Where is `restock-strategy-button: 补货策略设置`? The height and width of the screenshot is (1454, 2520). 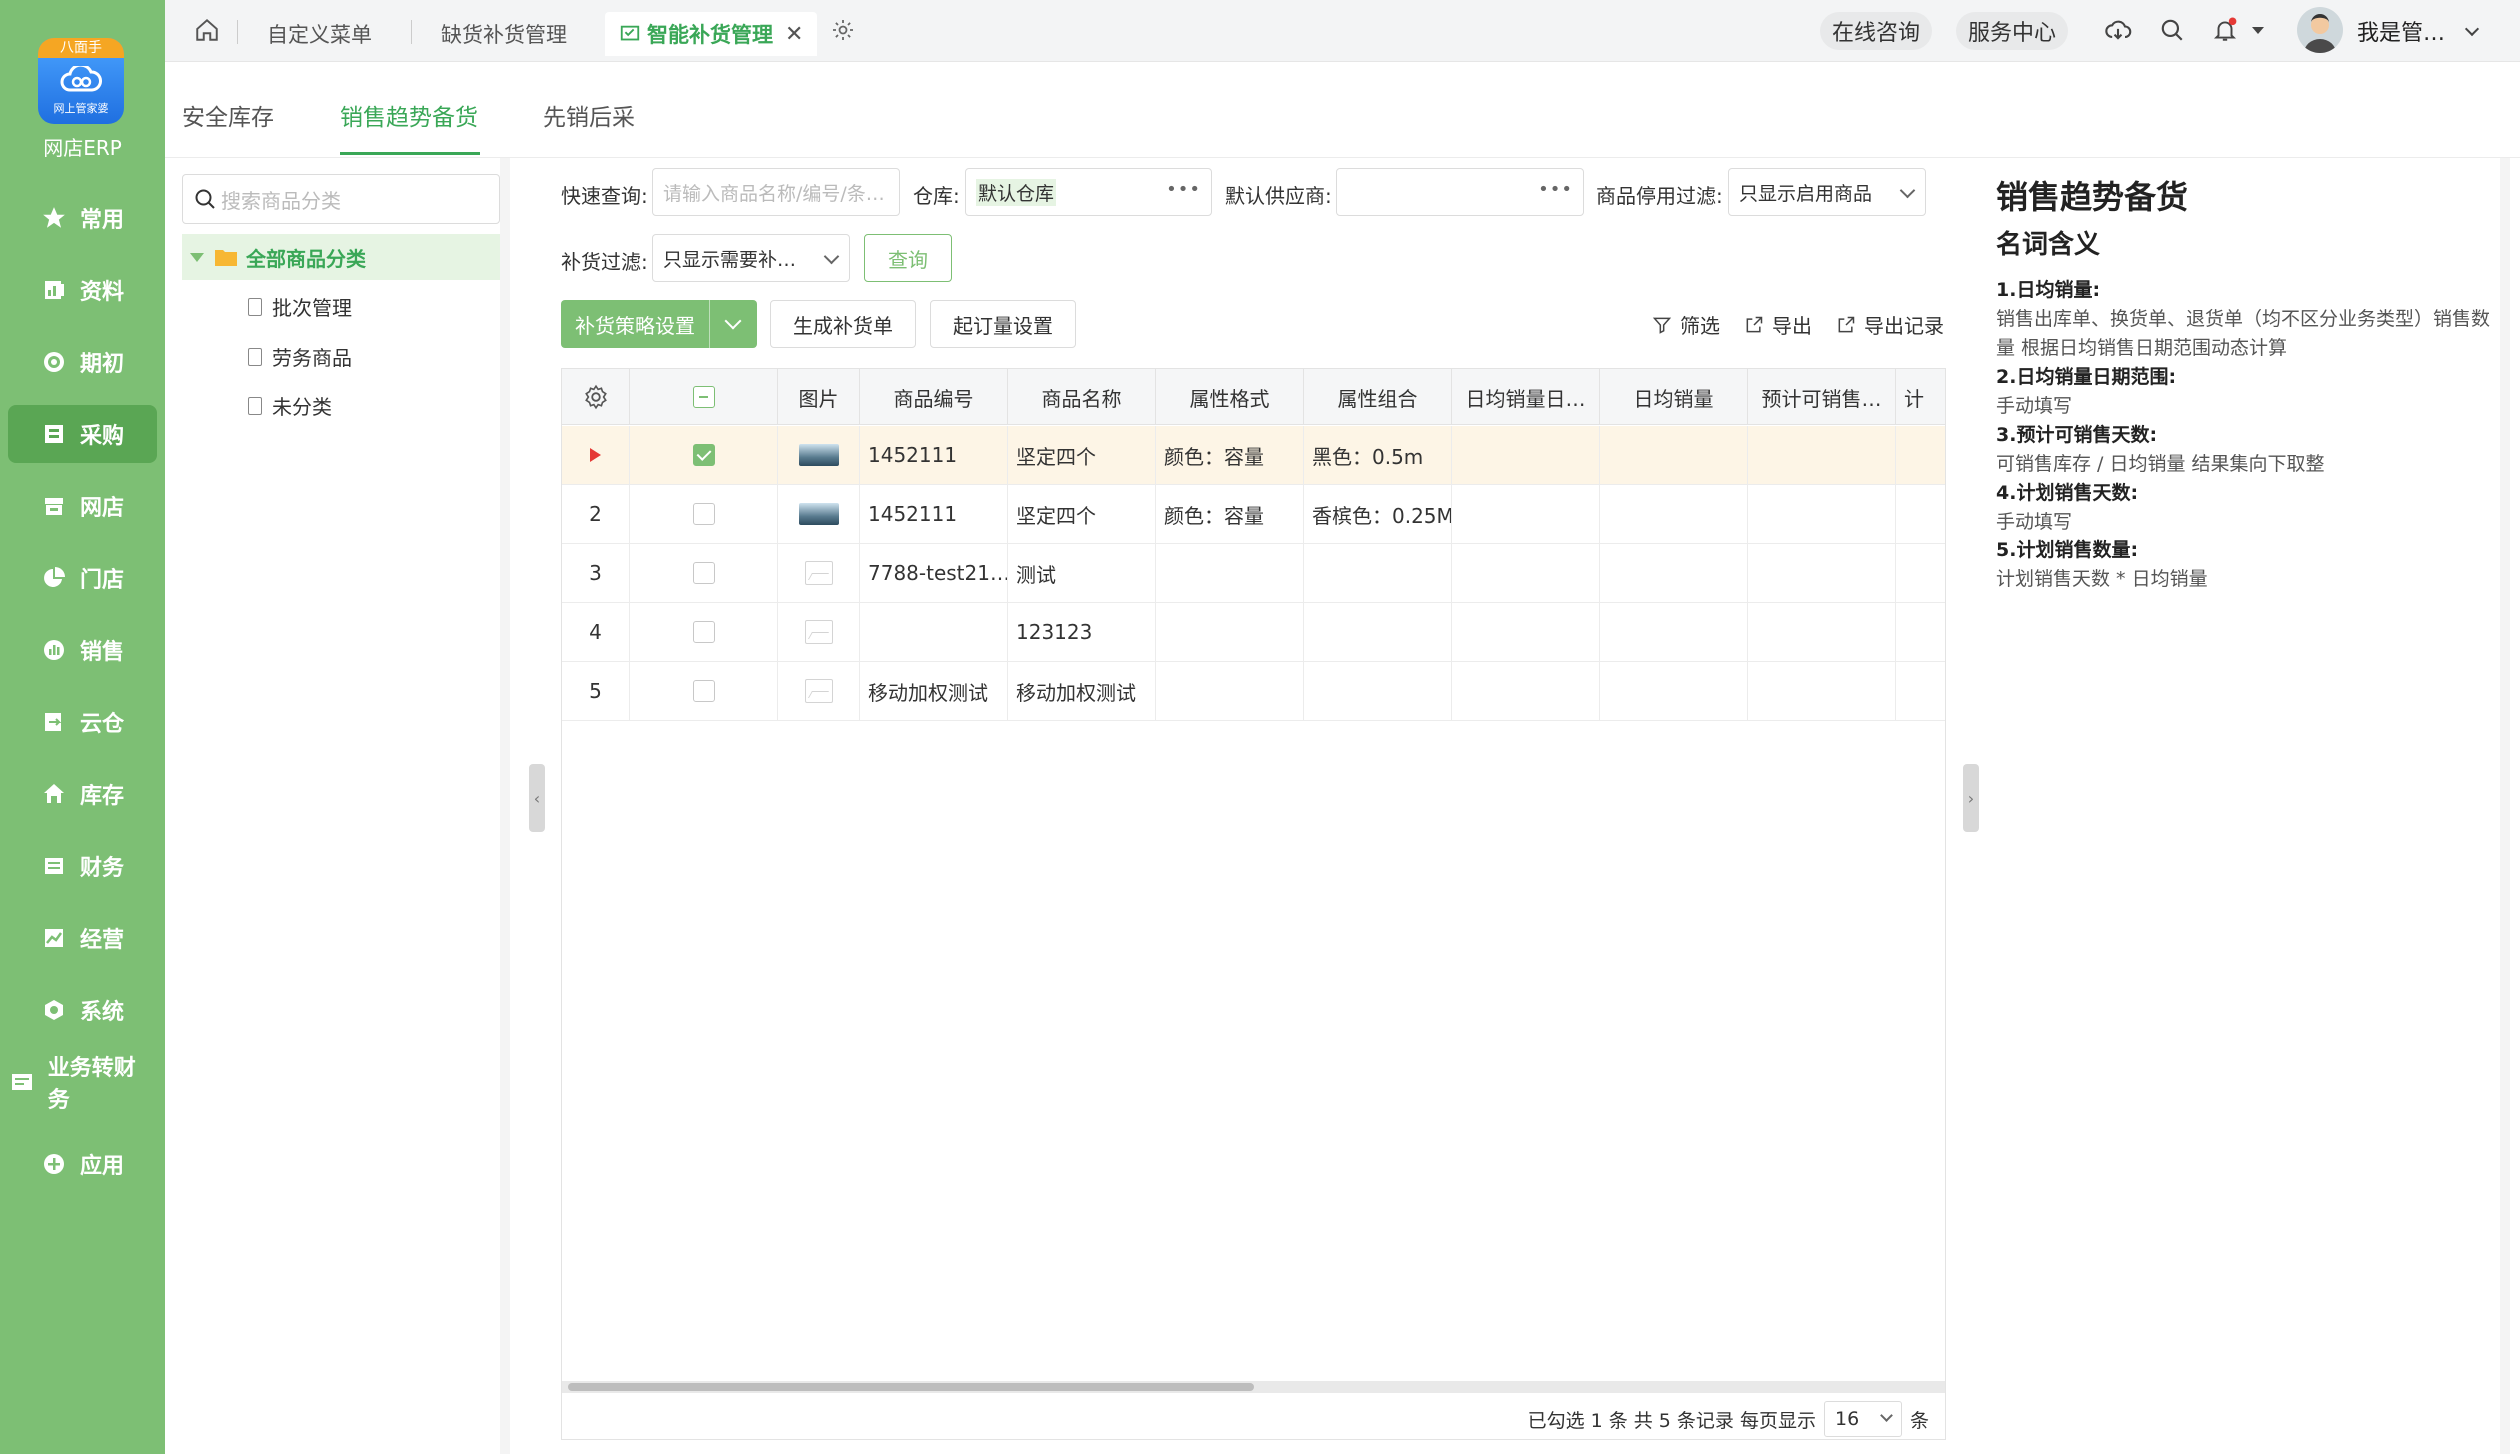 restock-strategy-button: 补货策略设置 is located at coordinates (659, 324).